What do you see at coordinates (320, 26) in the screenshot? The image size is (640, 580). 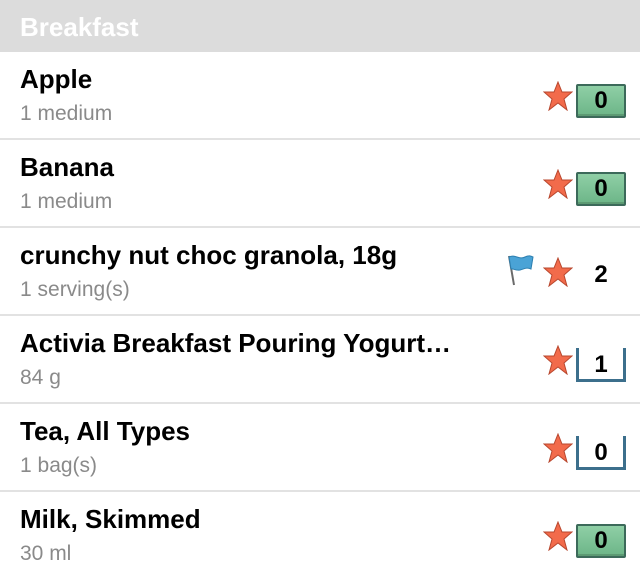 I see `section-header-breakfast: Breakfast` at bounding box center [320, 26].